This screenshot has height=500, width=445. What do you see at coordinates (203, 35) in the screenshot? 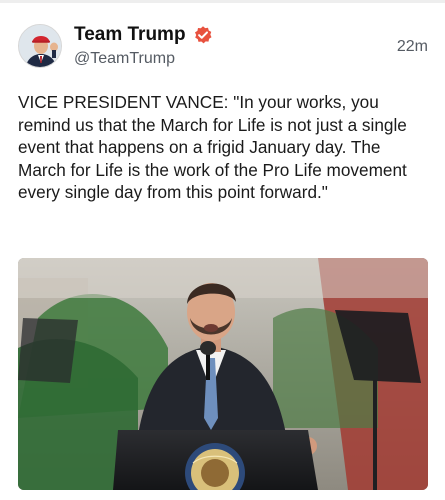
I see `verified-badge-icon` at bounding box center [203, 35].